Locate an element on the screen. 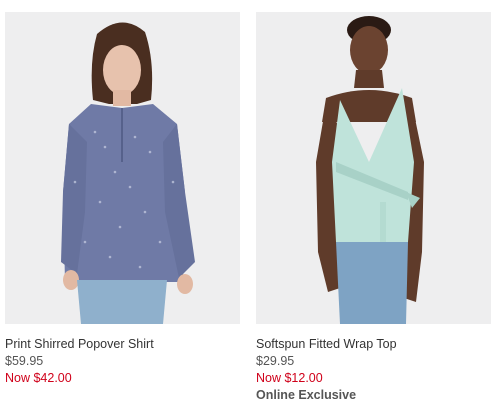  product-name: Softspun Fitted Wrap Top is located at coordinates (373, 344).